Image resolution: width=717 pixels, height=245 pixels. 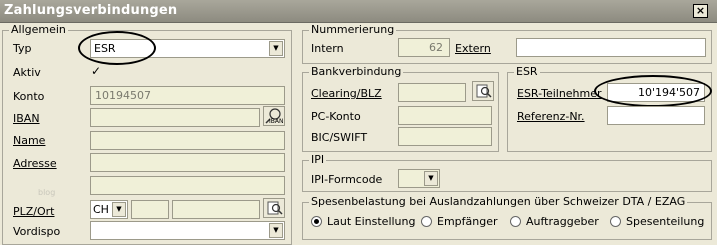 What do you see at coordinates (119, 209) in the screenshot?
I see `country-chevron-down-icon: ▼` at bounding box center [119, 209].